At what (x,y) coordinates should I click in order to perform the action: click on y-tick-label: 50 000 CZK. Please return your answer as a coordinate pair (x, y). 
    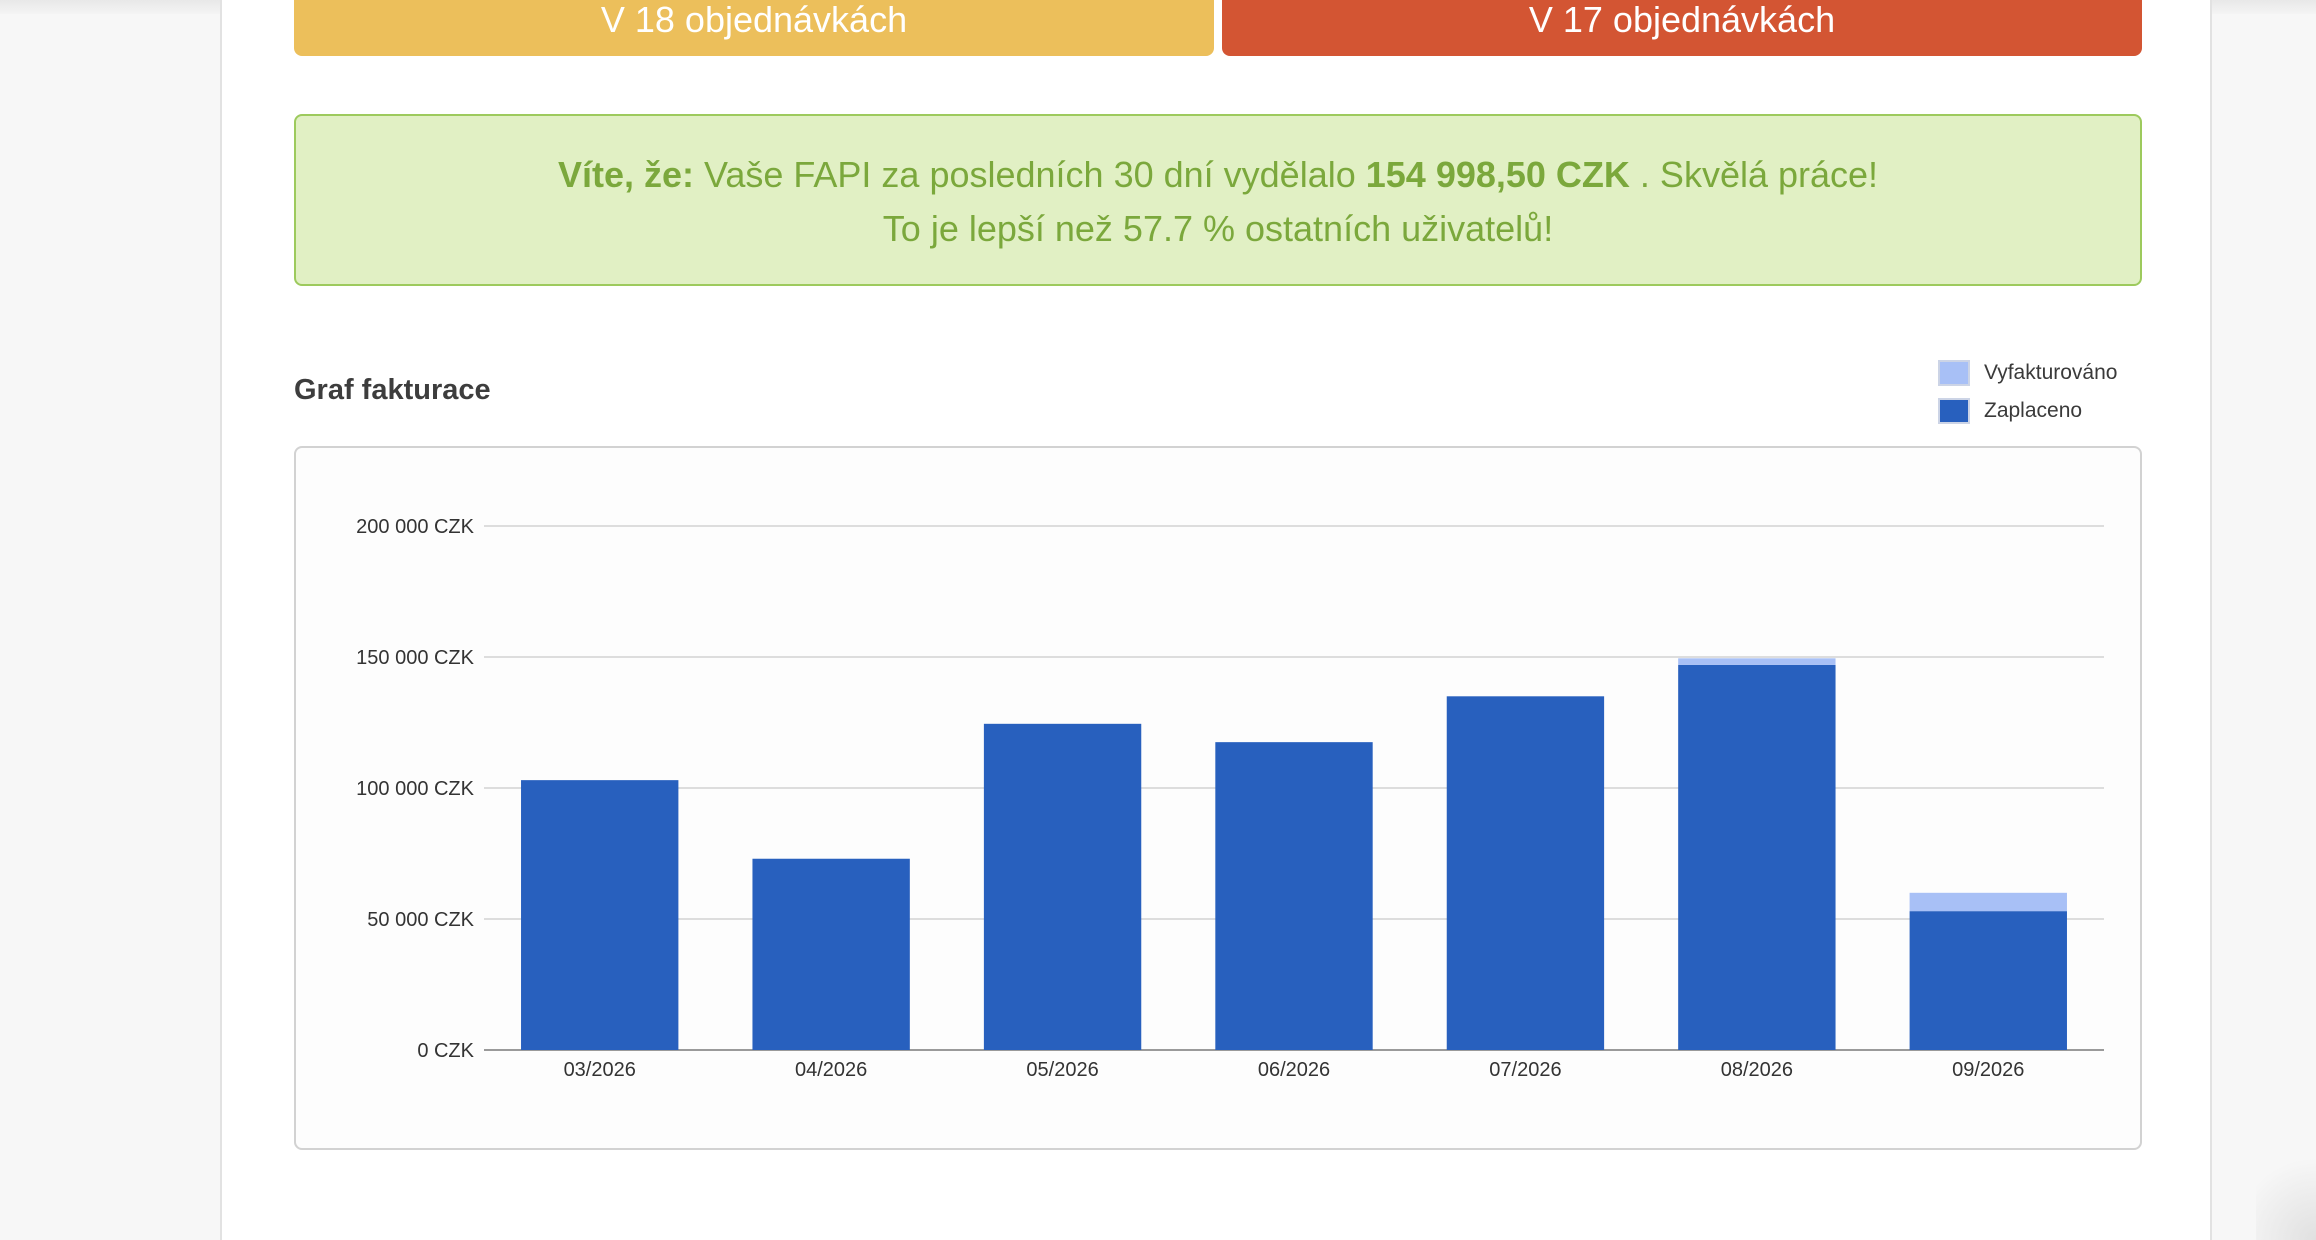
    Looking at the image, I should click on (420, 920).